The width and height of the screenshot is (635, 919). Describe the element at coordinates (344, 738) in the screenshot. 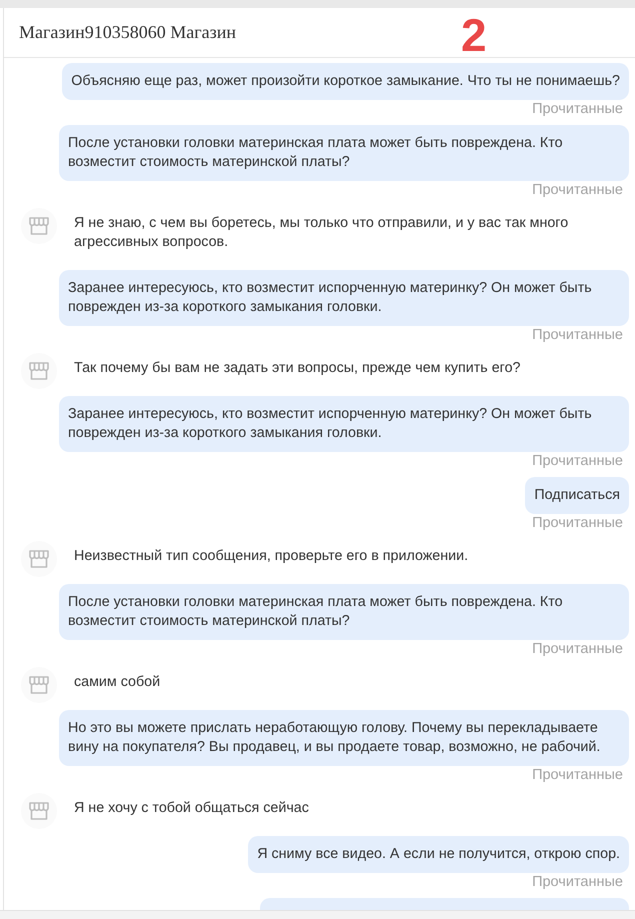

I see `message-bubble: Но это вы можете прислать неработающую голову. Почему вы перекладываете вину на покупателя? Вы продавец, и вы продаете товар, возможно, не рабочий.` at that location.